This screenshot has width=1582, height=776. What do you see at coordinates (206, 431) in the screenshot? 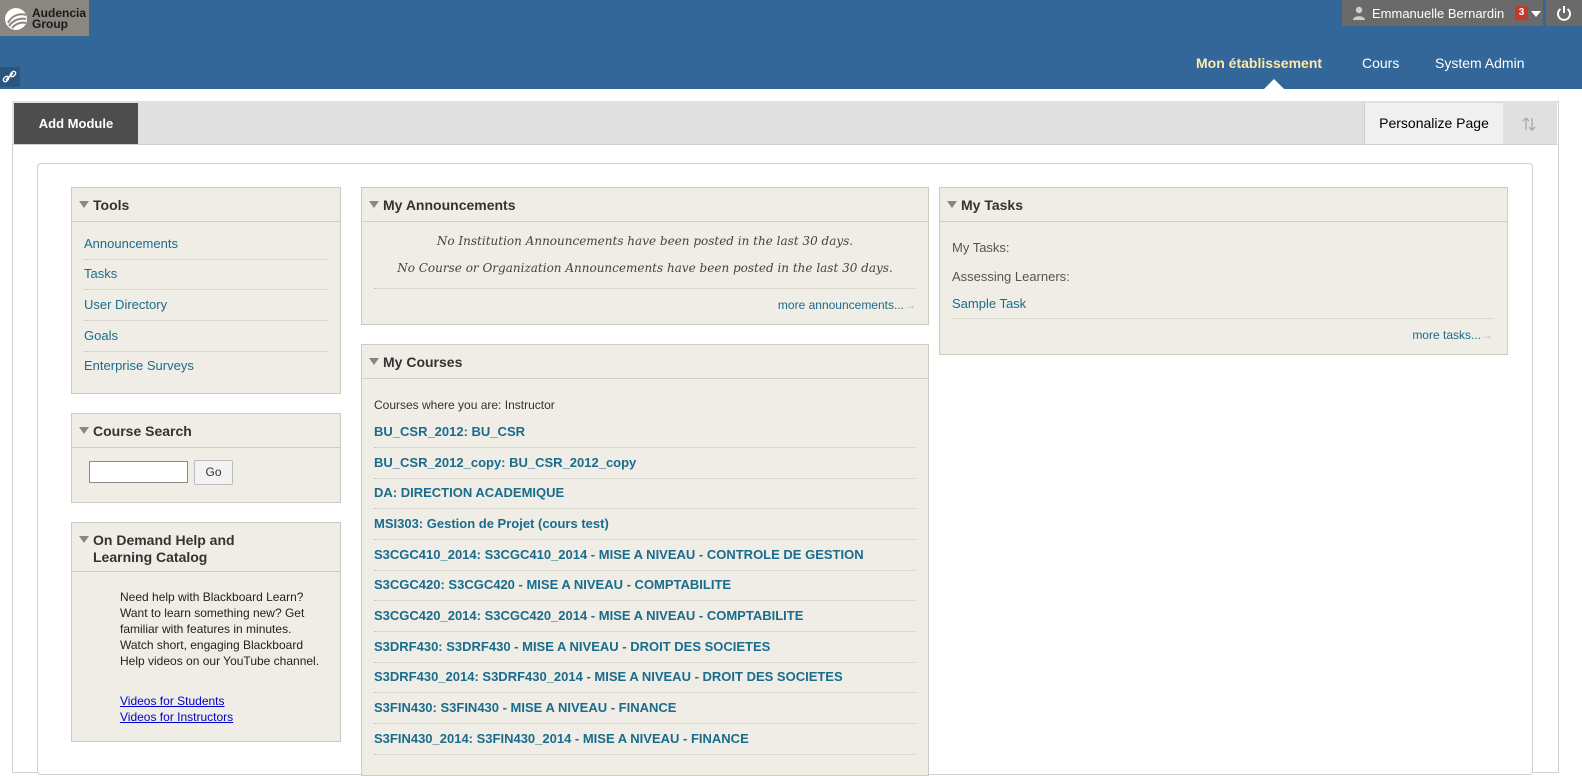
I see `module-header: Course Search` at bounding box center [206, 431].